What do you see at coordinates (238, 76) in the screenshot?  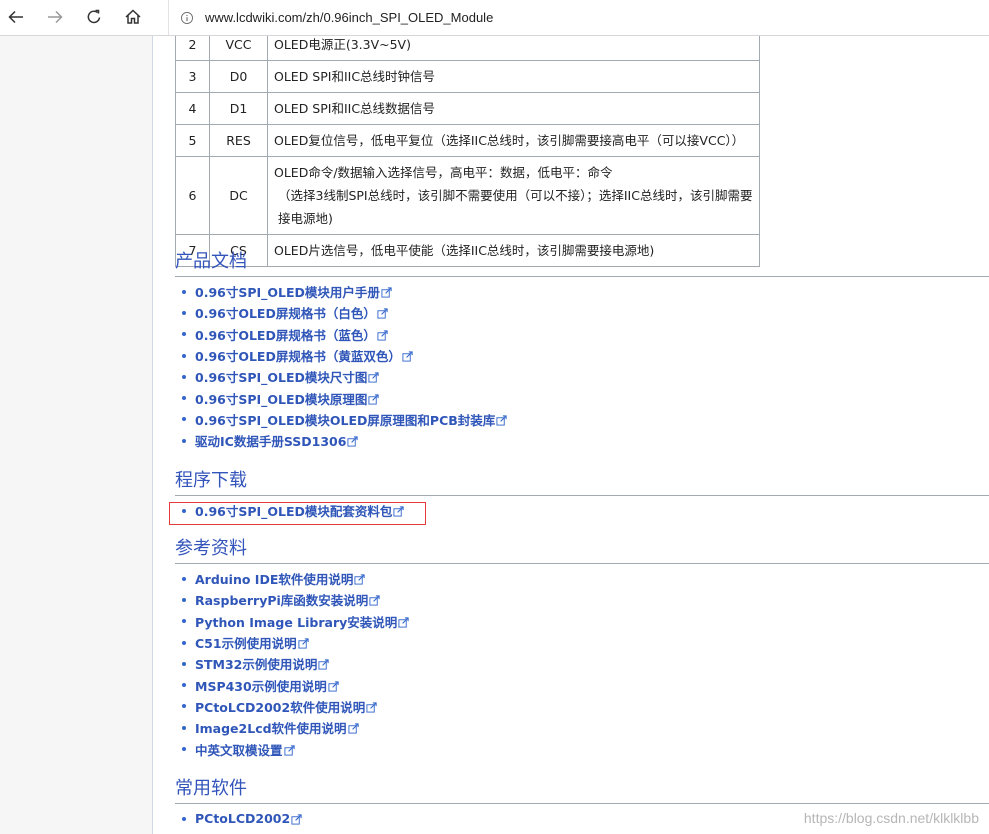 I see `pin-name-cell: D0` at bounding box center [238, 76].